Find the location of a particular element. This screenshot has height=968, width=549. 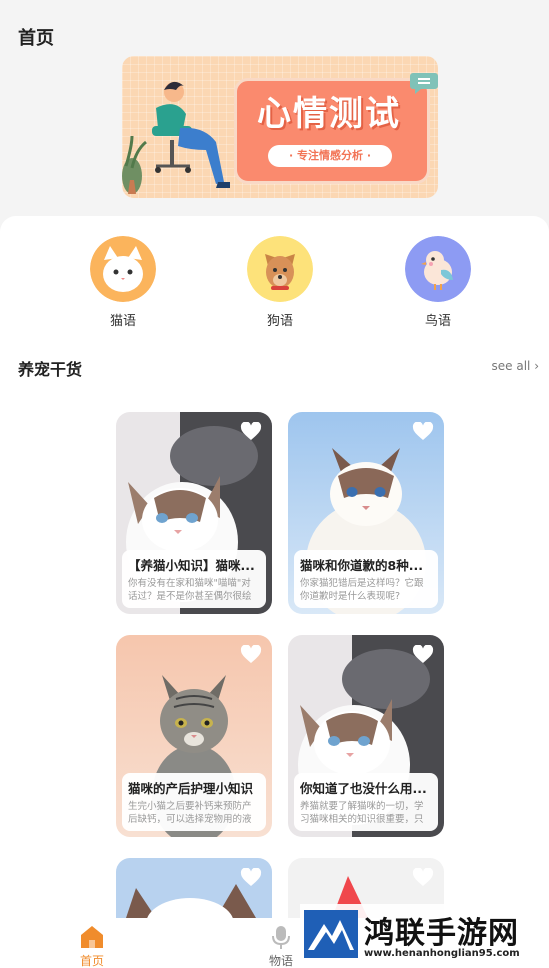

dog-face-icon is located at coordinates (280, 269).